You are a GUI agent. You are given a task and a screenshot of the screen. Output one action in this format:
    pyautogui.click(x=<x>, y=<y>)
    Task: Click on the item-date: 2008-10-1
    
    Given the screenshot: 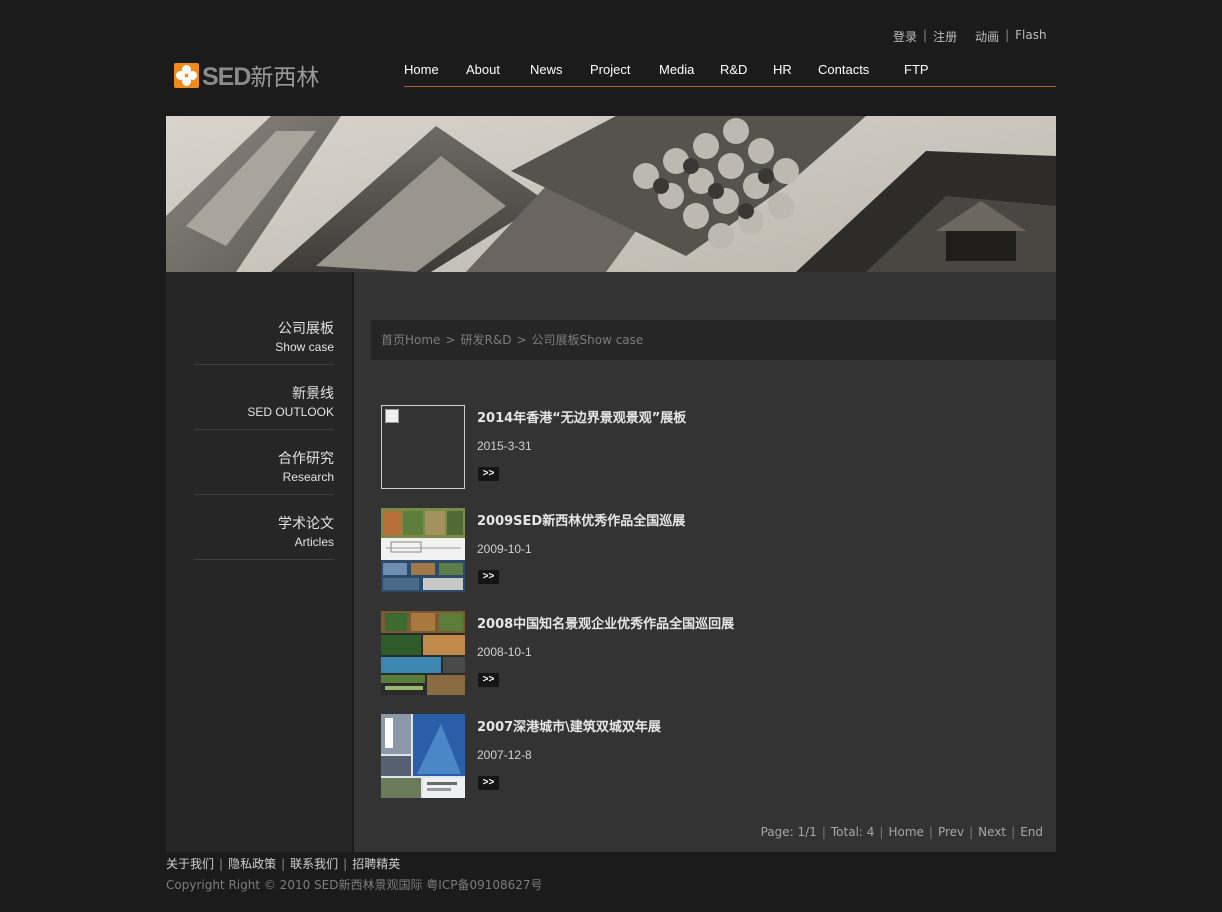 What is the action you would take?
    pyautogui.click(x=504, y=652)
    